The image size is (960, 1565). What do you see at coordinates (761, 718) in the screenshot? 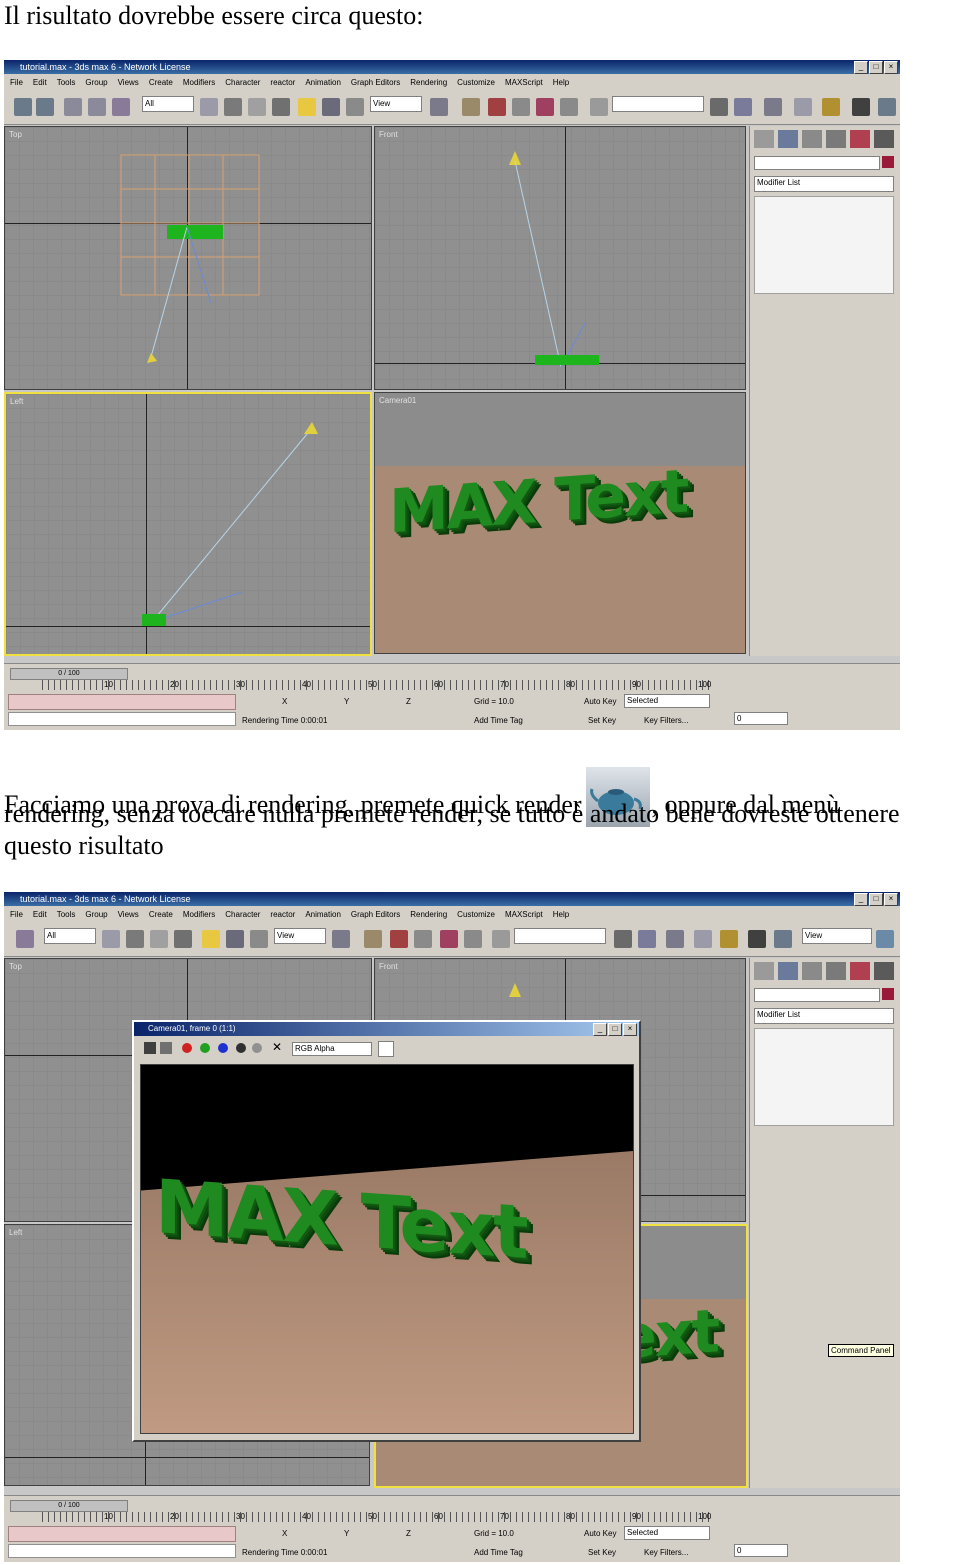
I see `current-frame-field: 0` at bounding box center [761, 718].